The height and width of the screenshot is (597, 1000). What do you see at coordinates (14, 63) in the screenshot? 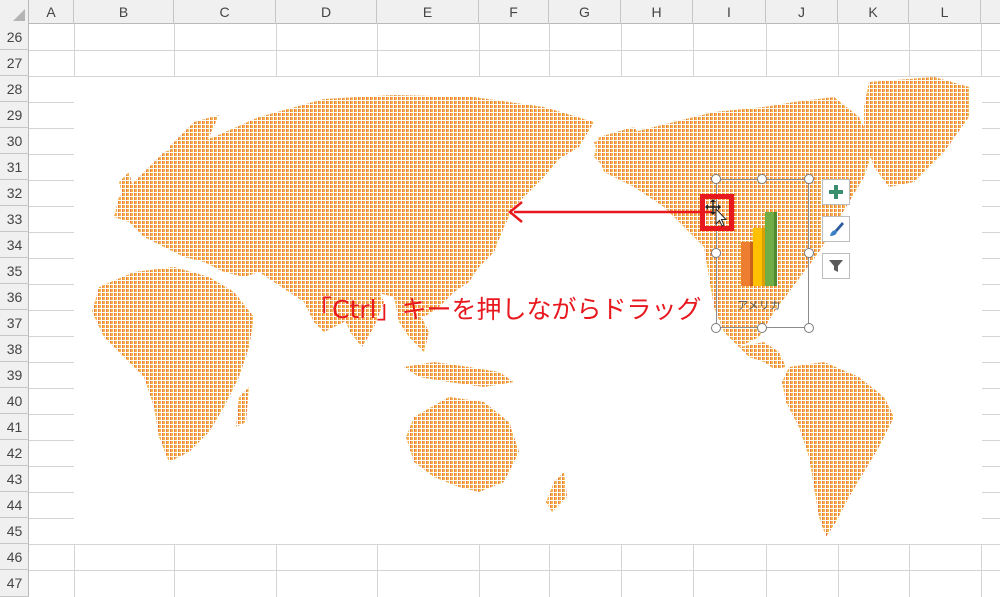
I see `row-header: 27` at bounding box center [14, 63].